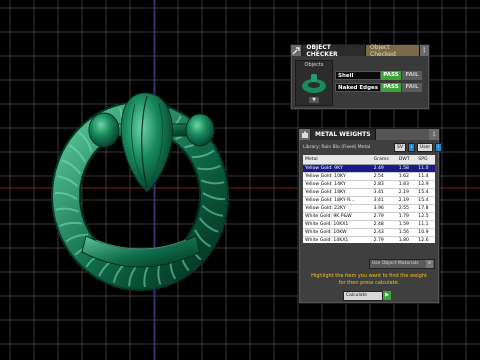  I want to click on use-object-materials-field: Use Object Materials ×, so click(402, 264).